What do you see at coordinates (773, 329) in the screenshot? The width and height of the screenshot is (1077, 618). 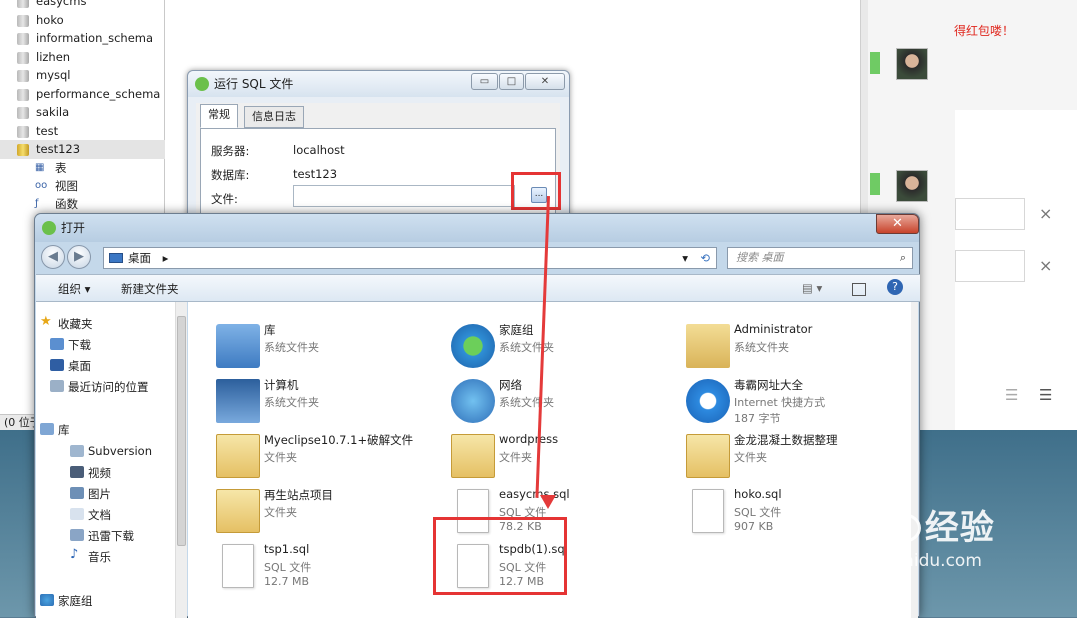 I see `file-name: Administrator` at bounding box center [773, 329].